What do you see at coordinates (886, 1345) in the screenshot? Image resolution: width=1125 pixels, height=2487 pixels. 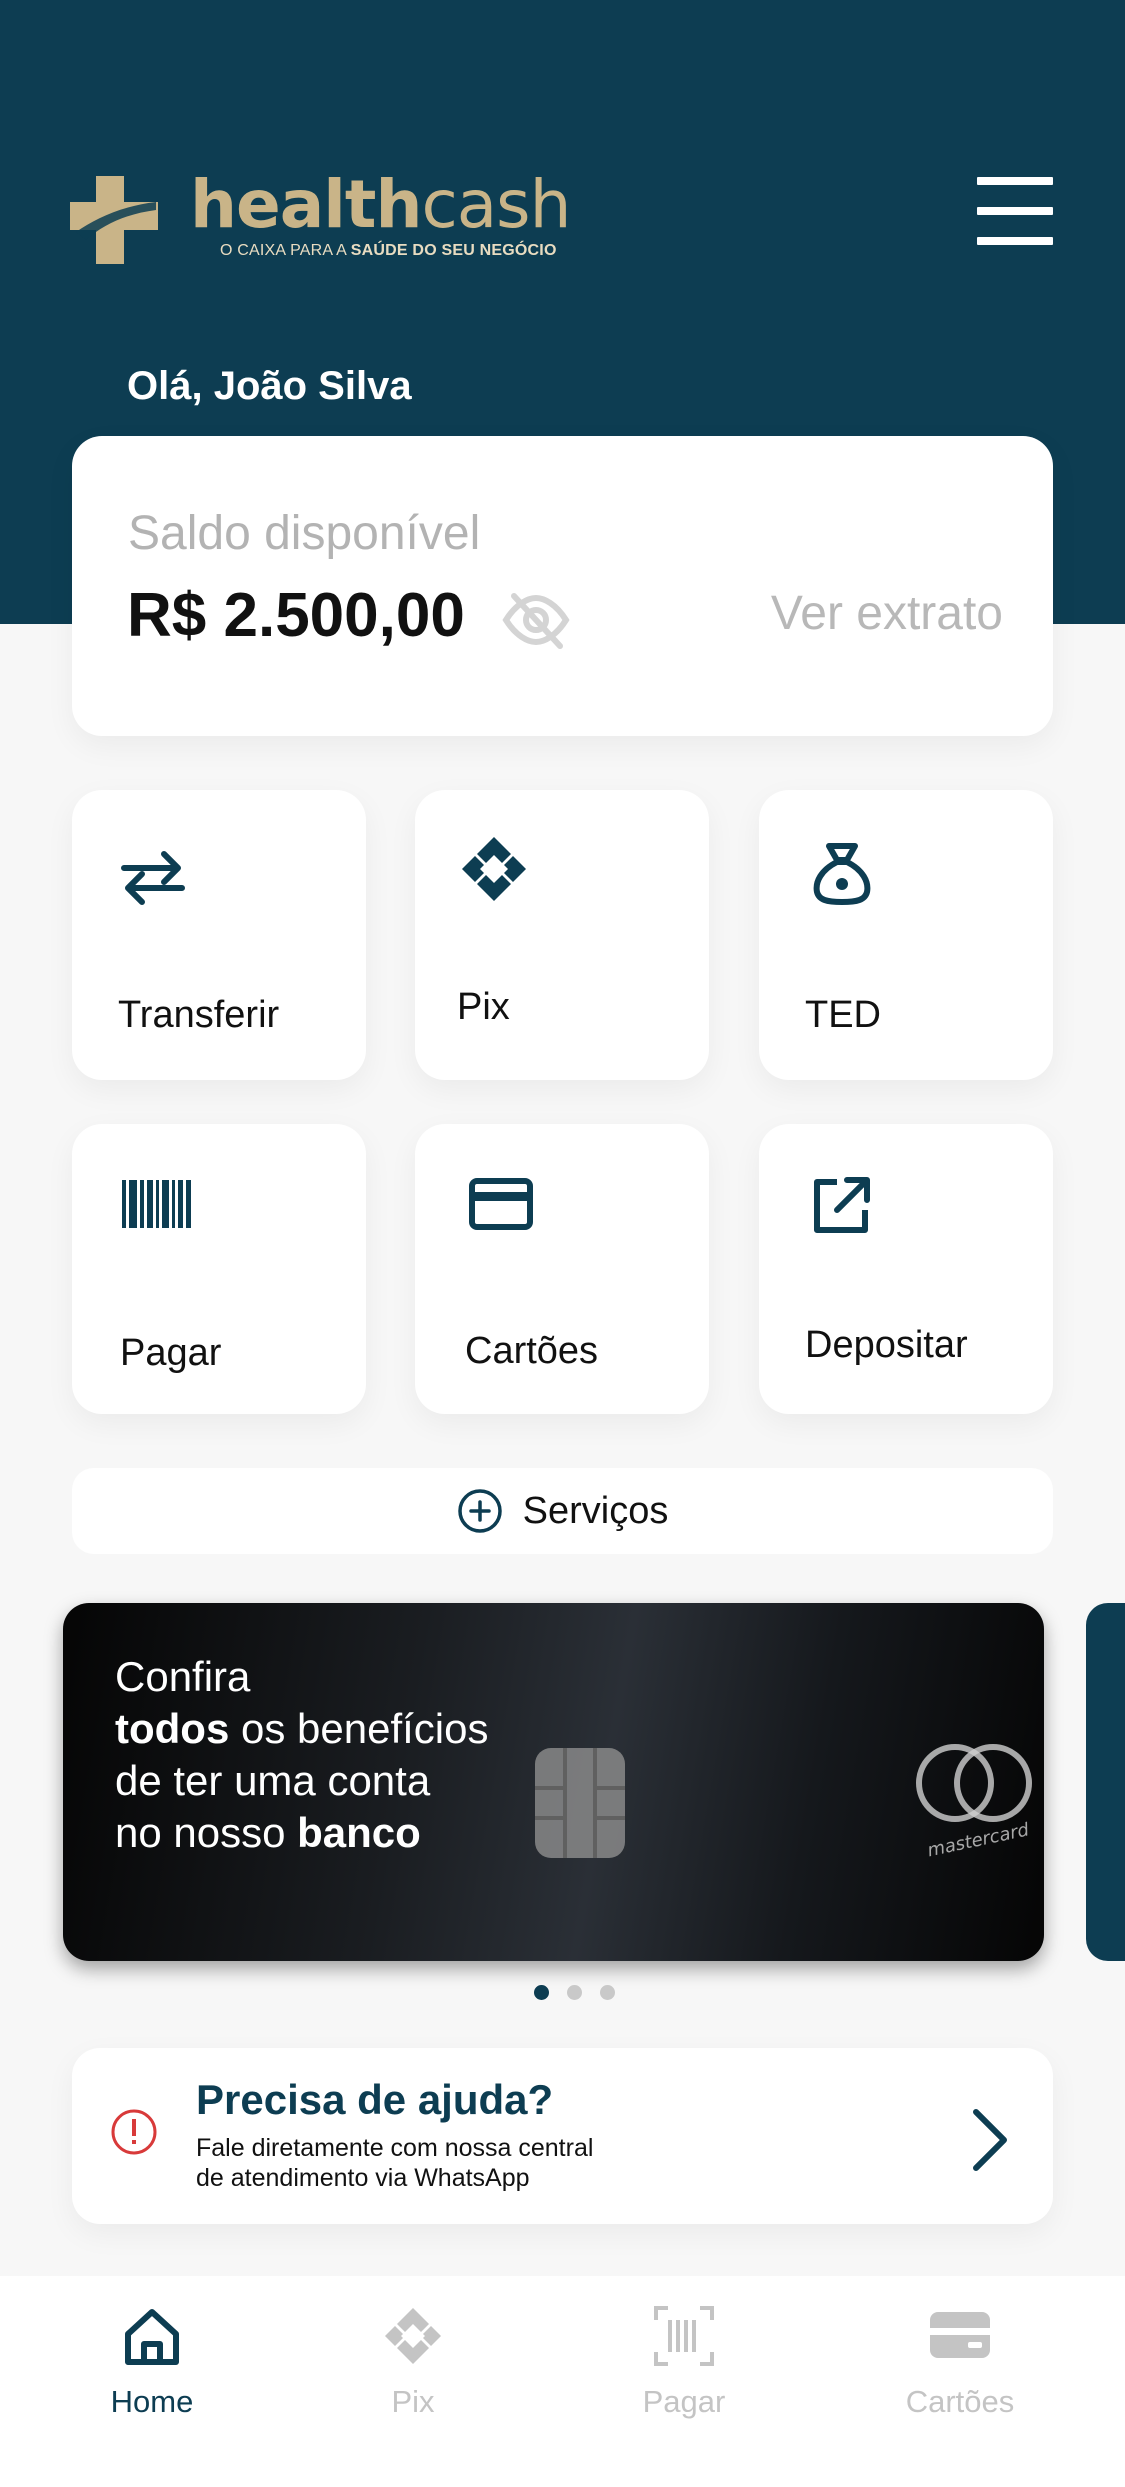 I see `action-label: Depositar` at bounding box center [886, 1345].